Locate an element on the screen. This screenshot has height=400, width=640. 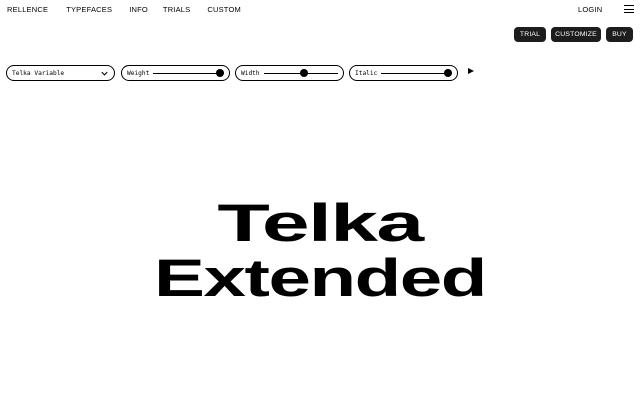
hamburger-menu-icon is located at coordinates (629, 9).